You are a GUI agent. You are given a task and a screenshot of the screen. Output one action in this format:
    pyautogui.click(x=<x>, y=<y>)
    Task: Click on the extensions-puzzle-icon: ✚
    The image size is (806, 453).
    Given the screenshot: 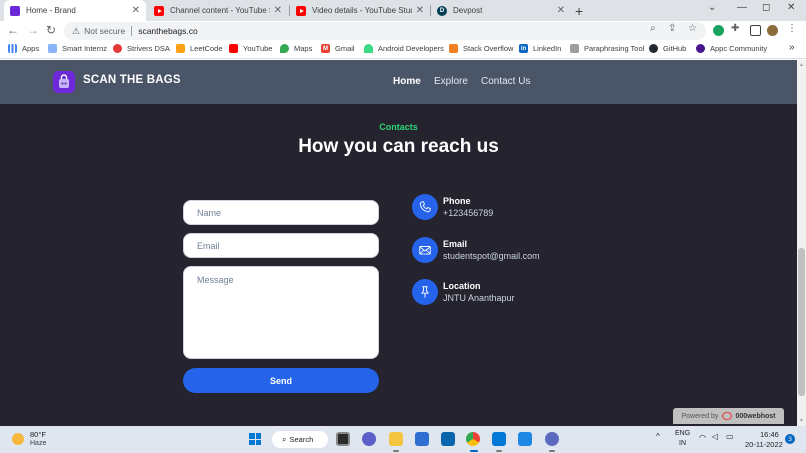 What is the action you would take?
    pyautogui.click(x=735, y=28)
    